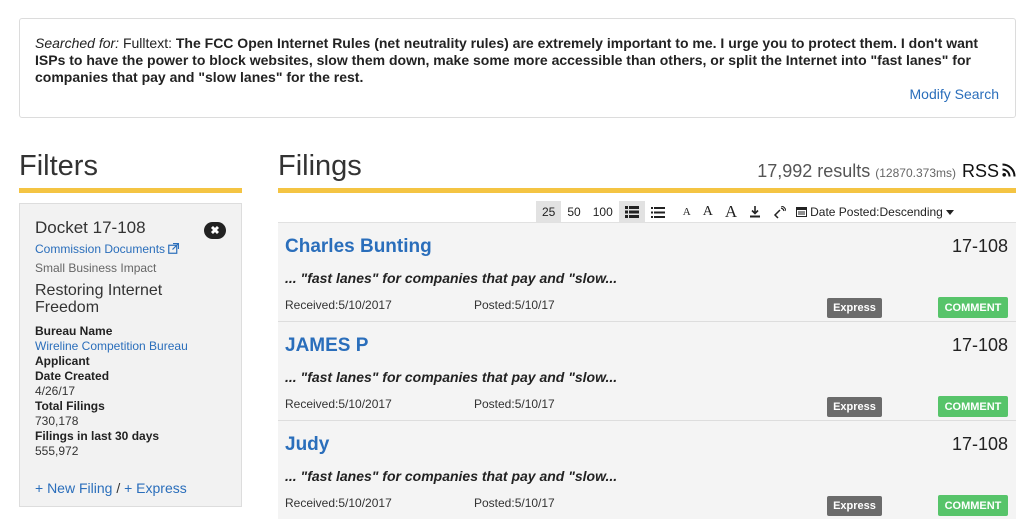  I want to click on rss-icon, so click(1009, 169).